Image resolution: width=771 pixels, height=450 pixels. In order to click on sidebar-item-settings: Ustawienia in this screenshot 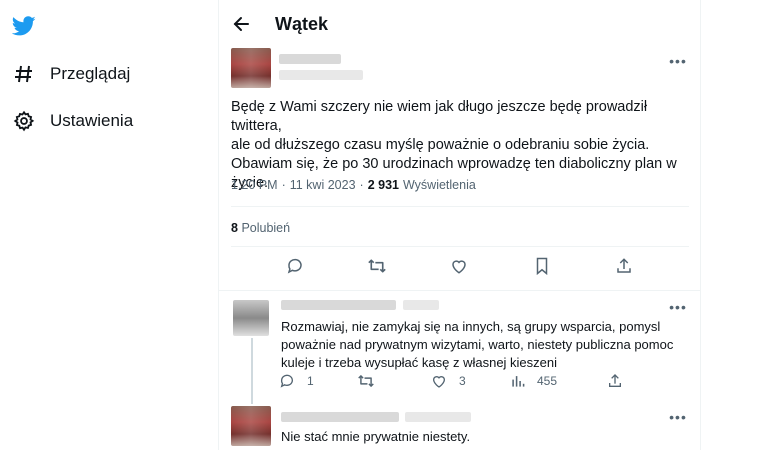, I will do `click(72, 121)`.